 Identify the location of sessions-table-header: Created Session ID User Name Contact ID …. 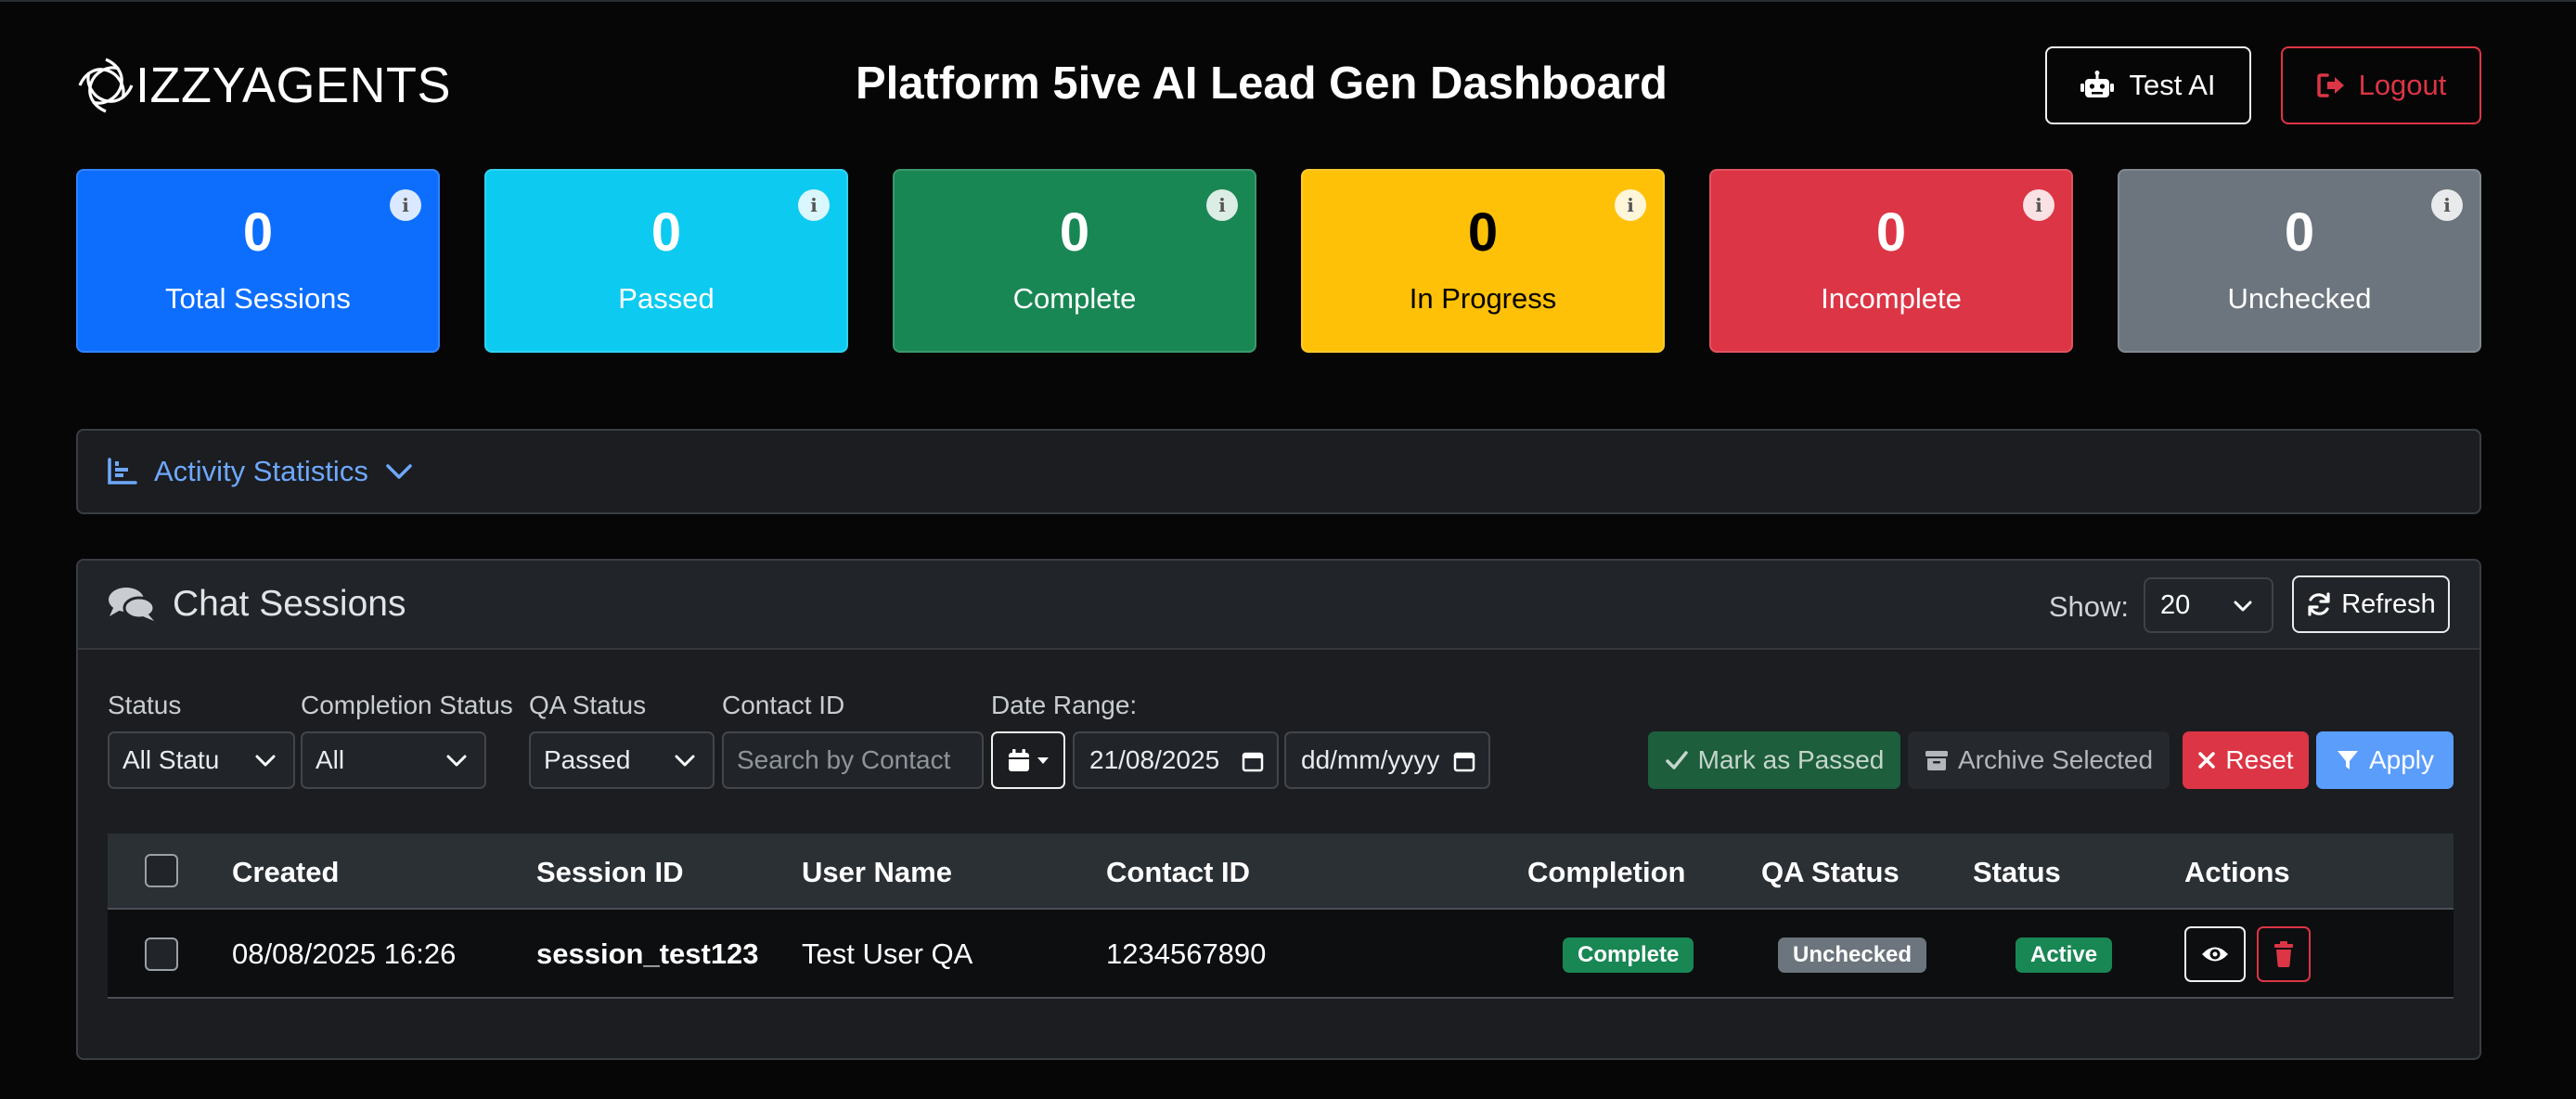
(1281, 872).